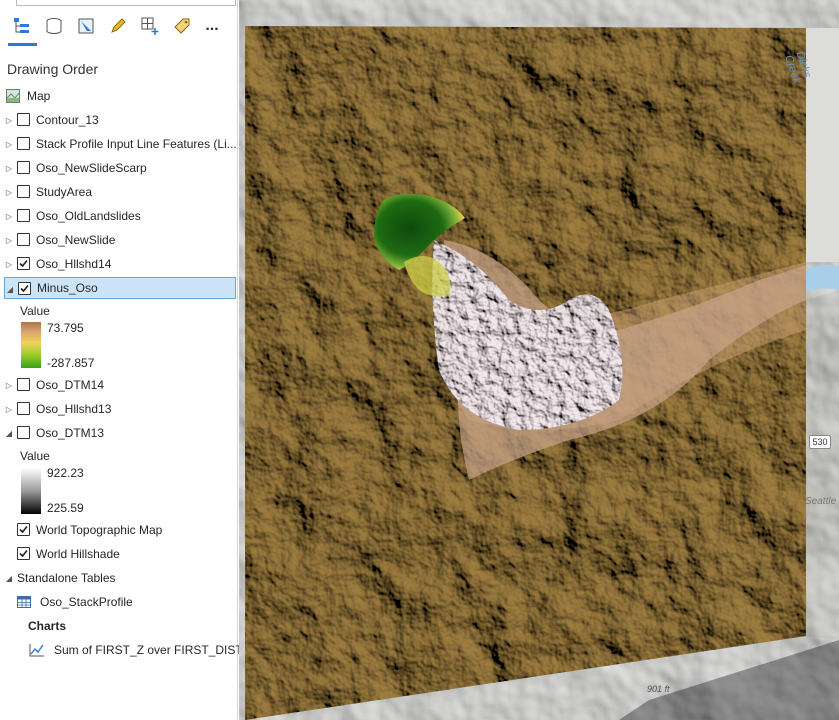 The height and width of the screenshot is (720, 839). I want to click on basemap-right-lower, so click(822, 465).